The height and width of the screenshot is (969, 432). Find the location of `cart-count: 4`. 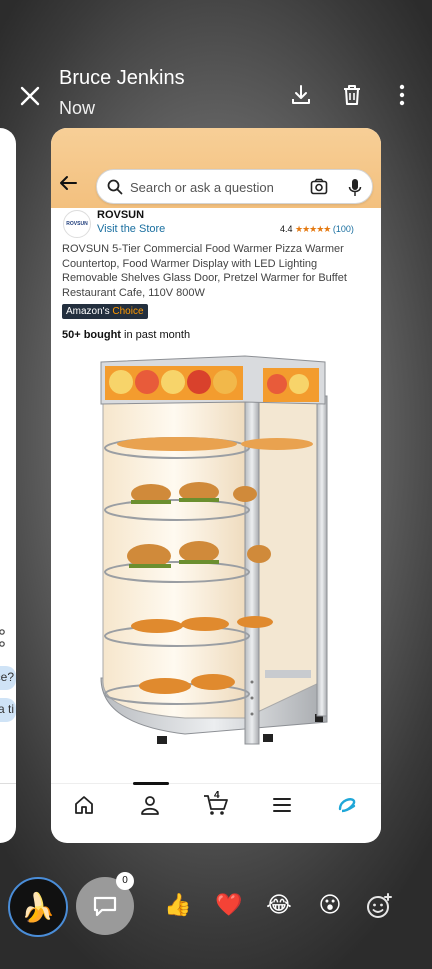

cart-count: 4 is located at coordinates (217, 795).